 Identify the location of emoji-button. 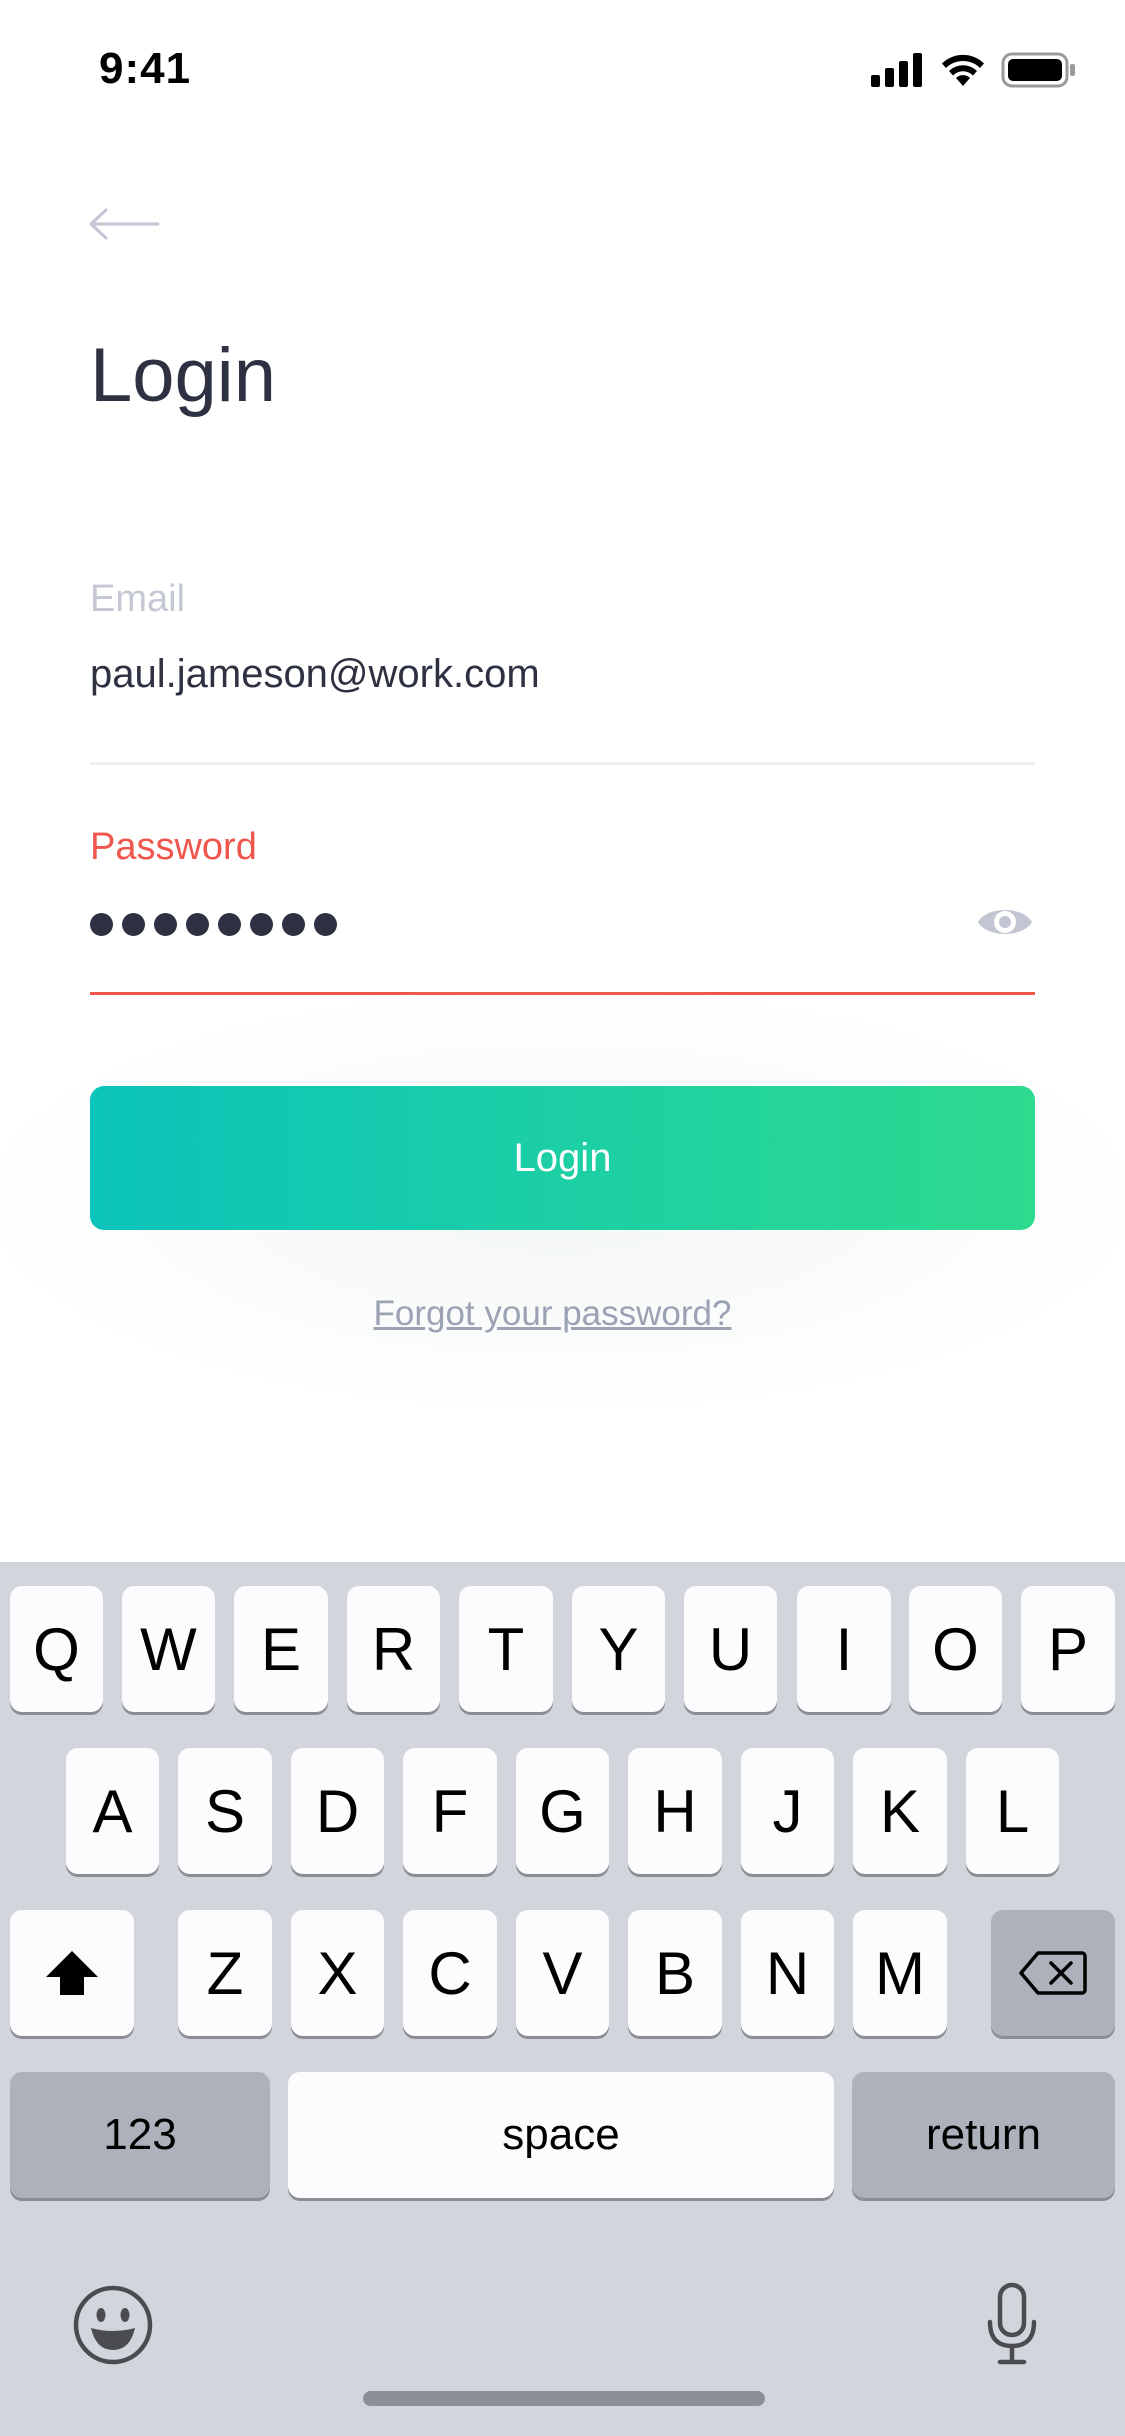
(113, 2327).